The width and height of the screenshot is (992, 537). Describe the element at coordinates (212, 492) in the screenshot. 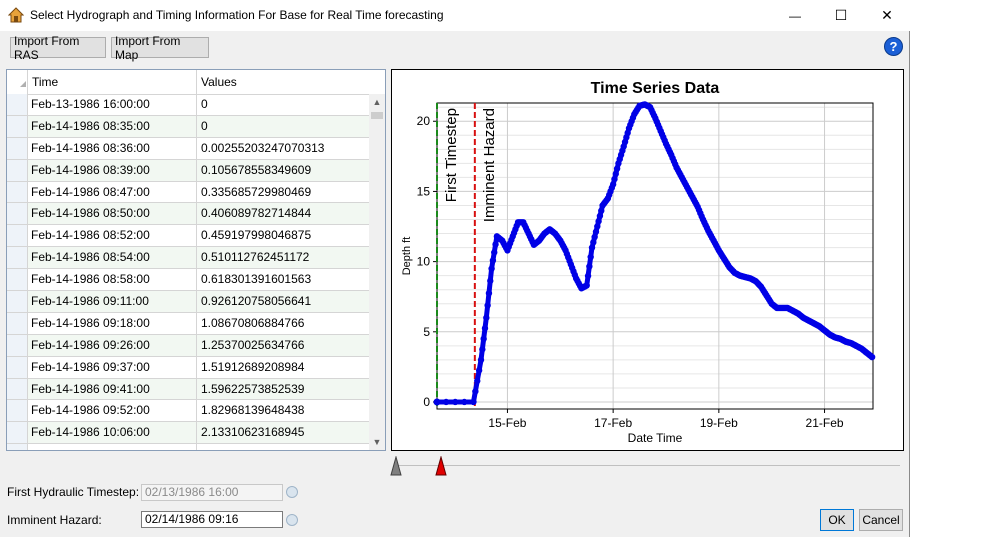

I see `first-timestep-field: 02/13/1986 16:00` at that location.